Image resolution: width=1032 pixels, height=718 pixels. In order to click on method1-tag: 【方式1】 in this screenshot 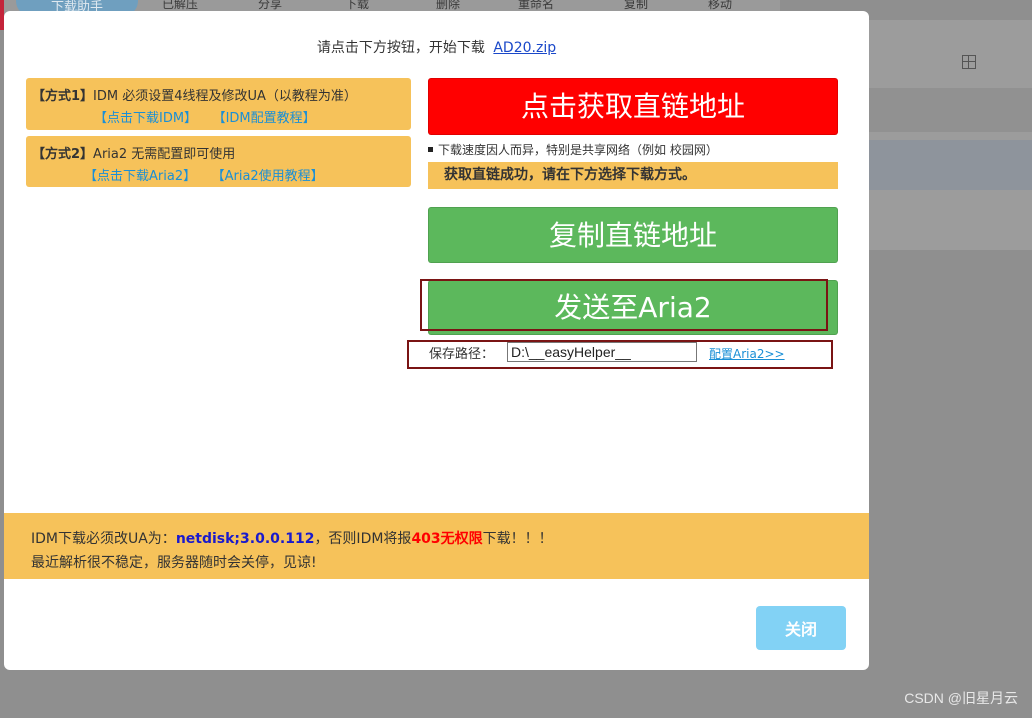, I will do `click(63, 96)`.